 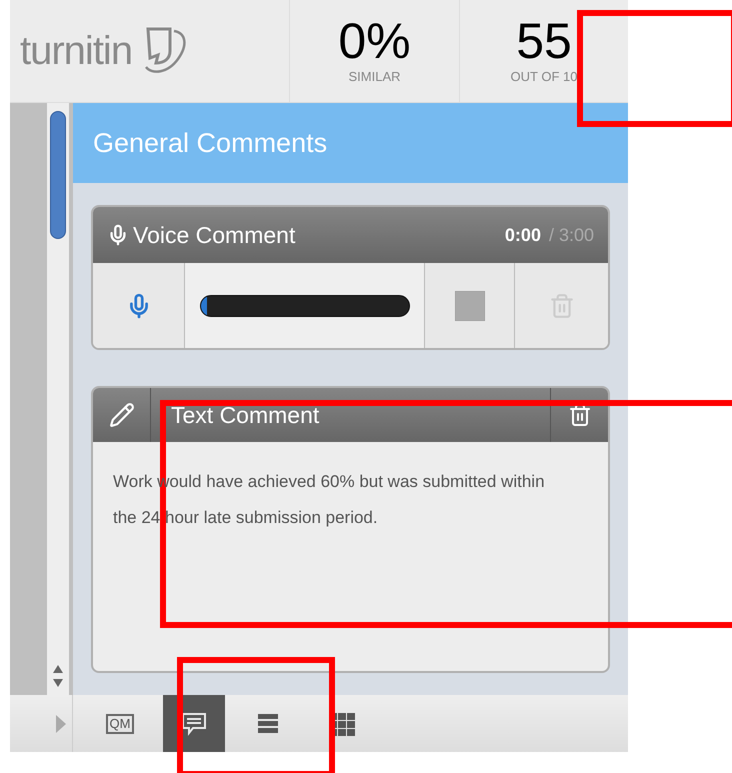 I want to click on pencil-icon, so click(x=121, y=415).